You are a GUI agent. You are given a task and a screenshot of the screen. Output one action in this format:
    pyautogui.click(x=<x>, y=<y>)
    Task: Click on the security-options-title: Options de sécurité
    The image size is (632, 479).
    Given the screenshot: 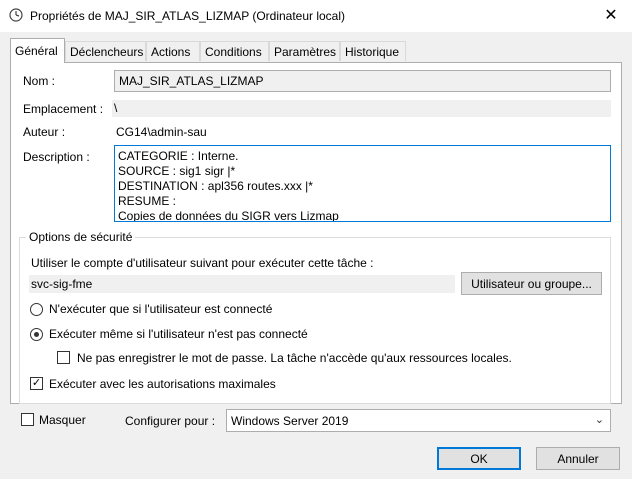 What is the action you would take?
    pyautogui.click(x=81, y=237)
    